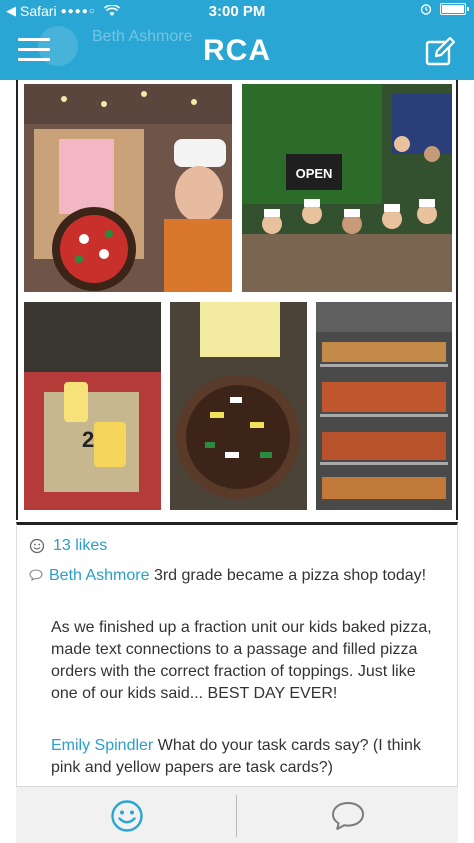 Image resolution: width=474 pixels, height=843 pixels. Describe the element at coordinates (426, 9) in the screenshot. I see `alarm-icon` at that location.